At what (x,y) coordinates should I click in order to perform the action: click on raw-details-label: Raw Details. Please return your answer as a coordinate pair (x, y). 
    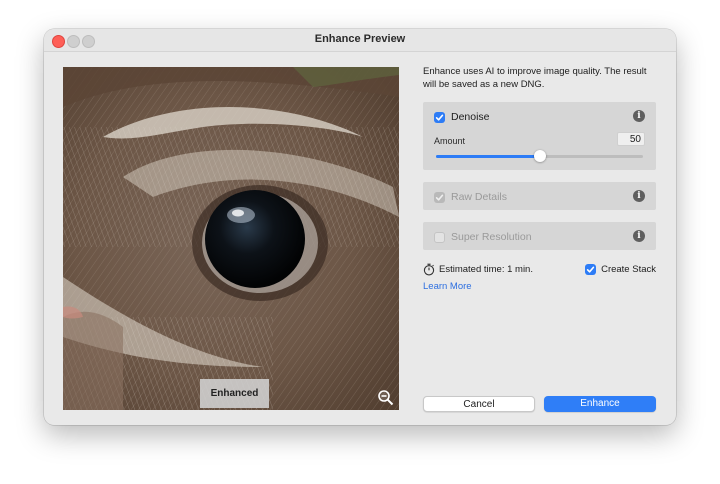
    Looking at the image, I should click on (479, 197).